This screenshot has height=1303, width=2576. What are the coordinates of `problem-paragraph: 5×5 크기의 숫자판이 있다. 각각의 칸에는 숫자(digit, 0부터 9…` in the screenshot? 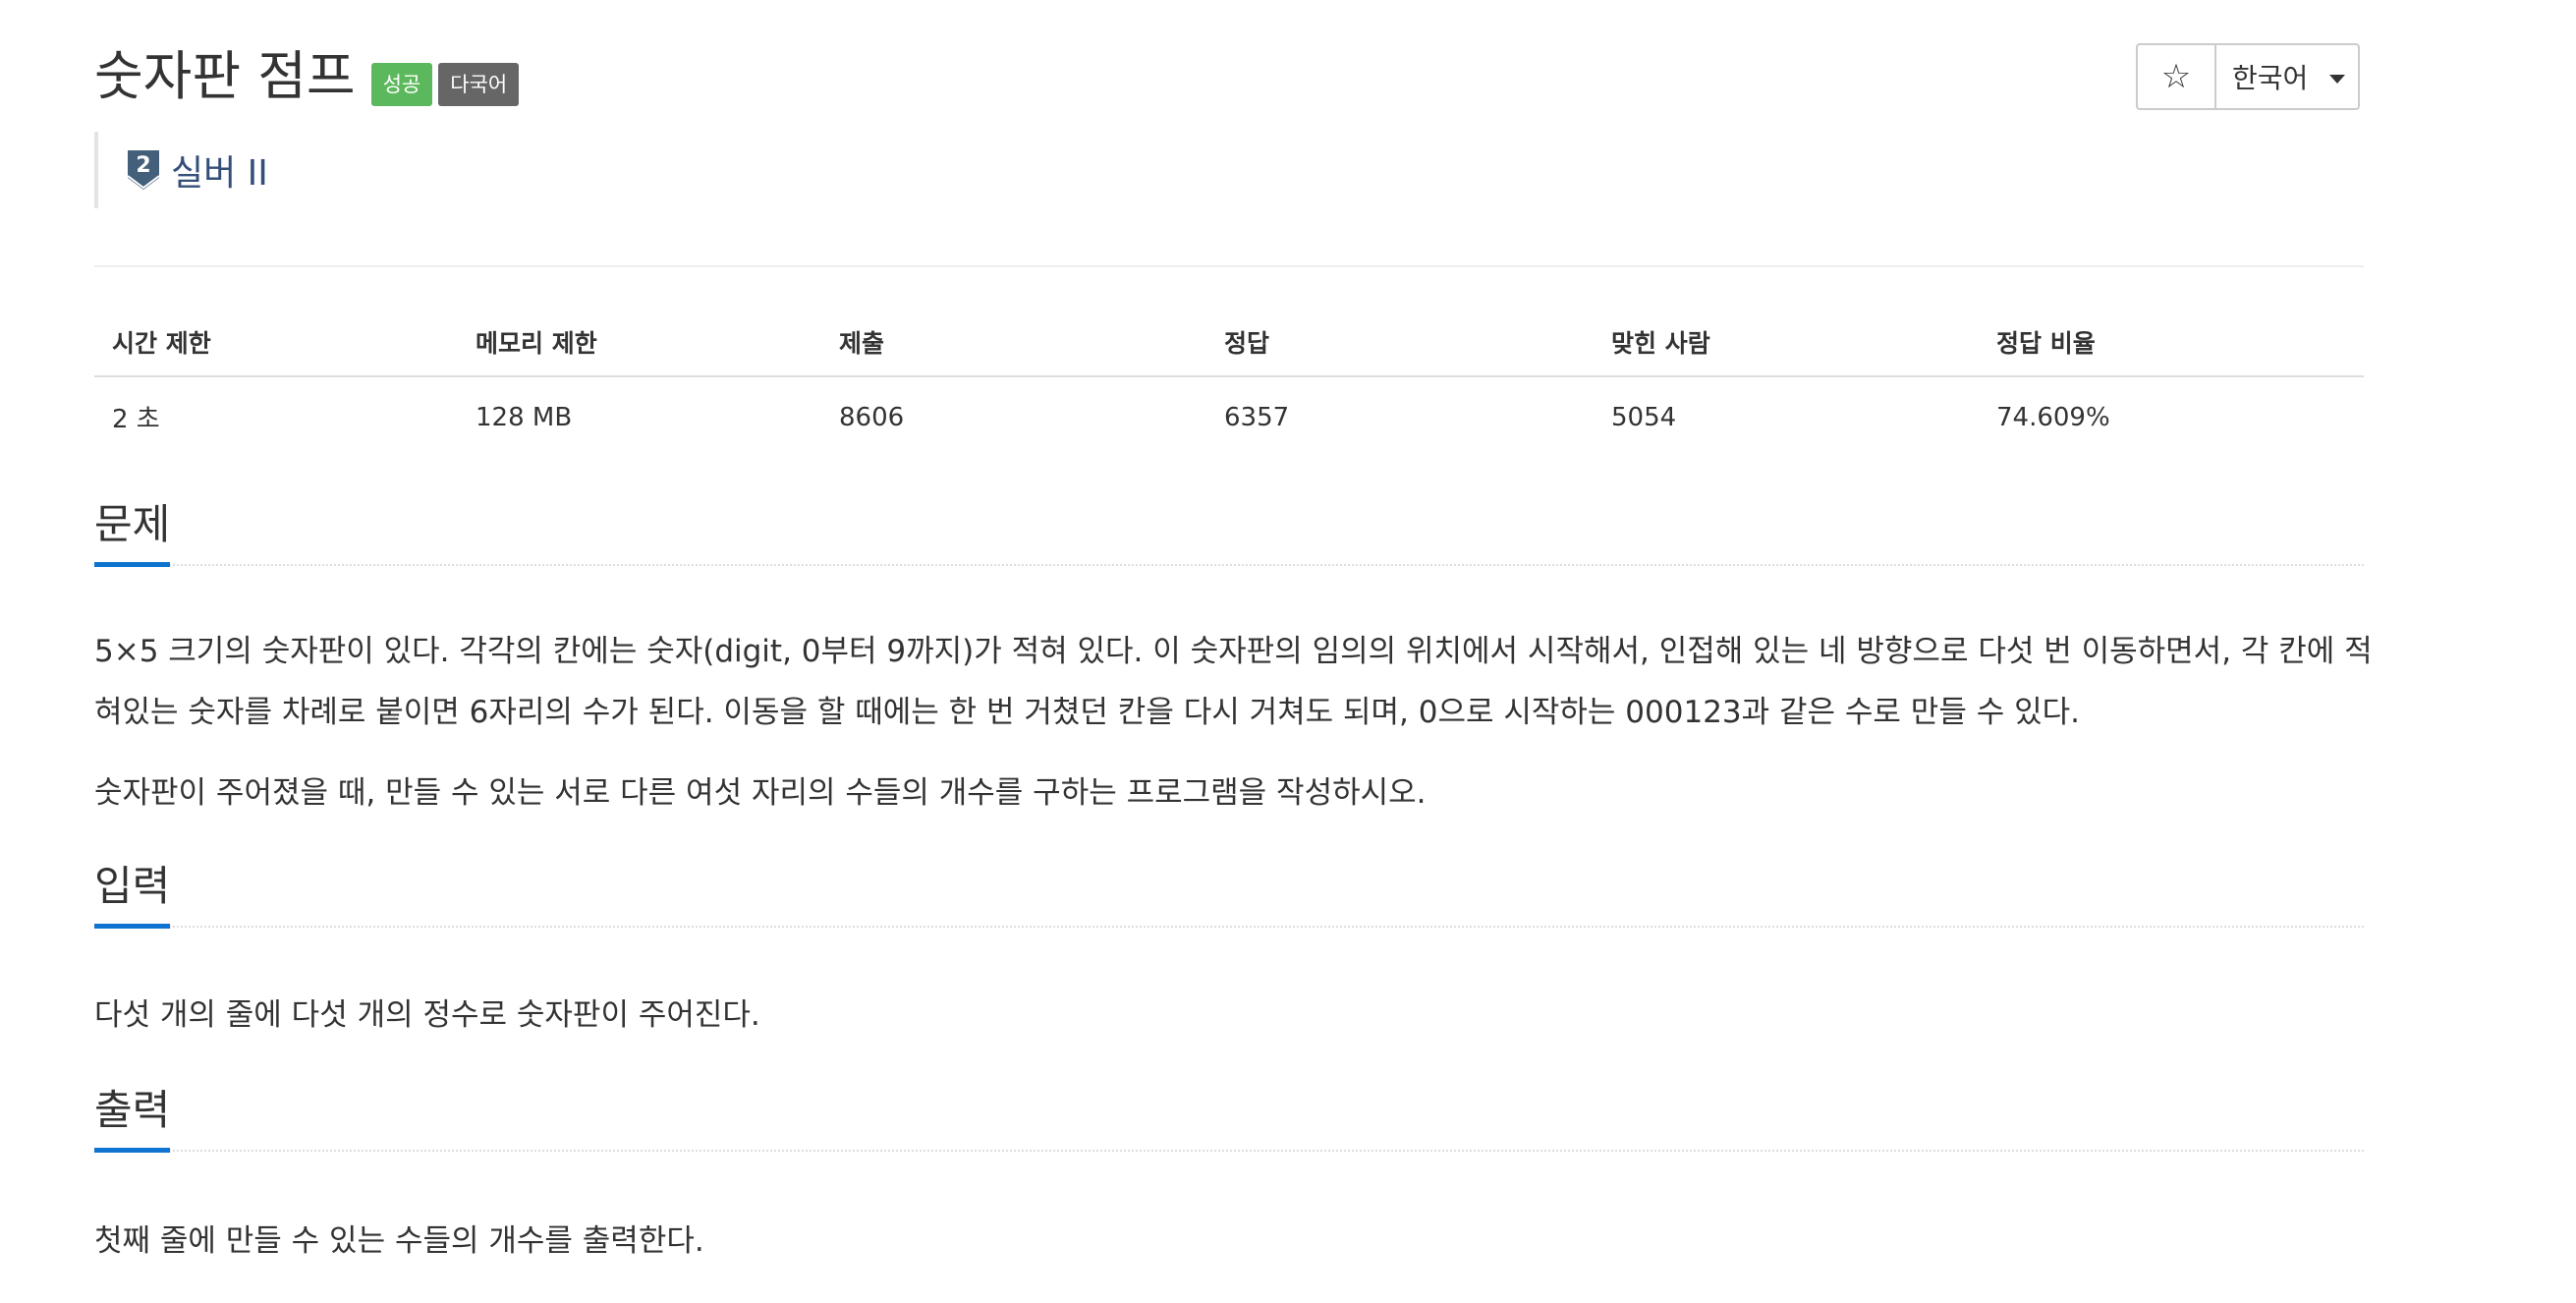 It's located at (1233, 682).